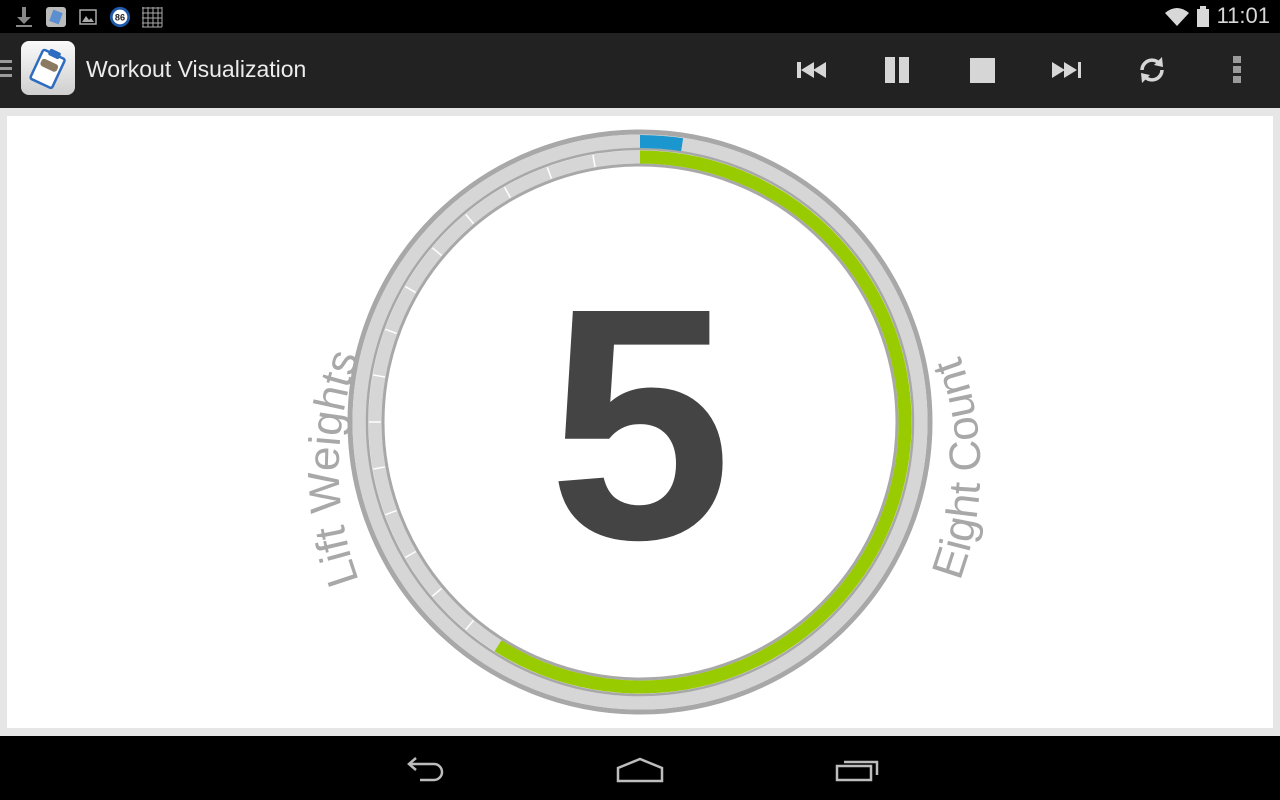 This screenshot has height=800, width=1280. I want to click on previous-button, so click(812, 70).